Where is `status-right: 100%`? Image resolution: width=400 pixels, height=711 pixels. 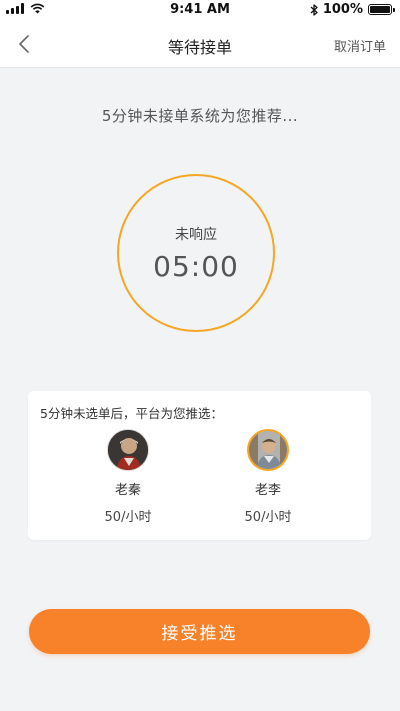
status-right: 100% is located at coordinates (352, 9).